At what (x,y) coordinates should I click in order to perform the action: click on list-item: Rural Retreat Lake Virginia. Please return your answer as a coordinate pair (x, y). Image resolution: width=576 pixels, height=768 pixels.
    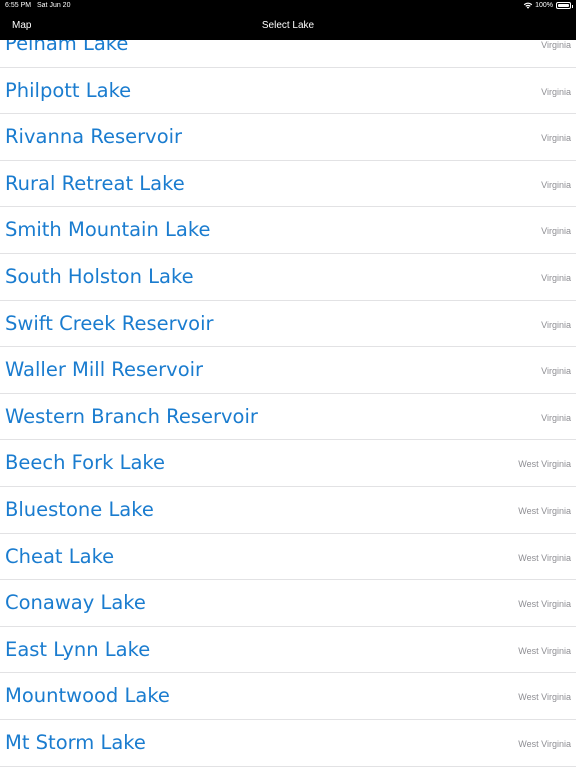
    Looking at the image, I should click on (288, 184).